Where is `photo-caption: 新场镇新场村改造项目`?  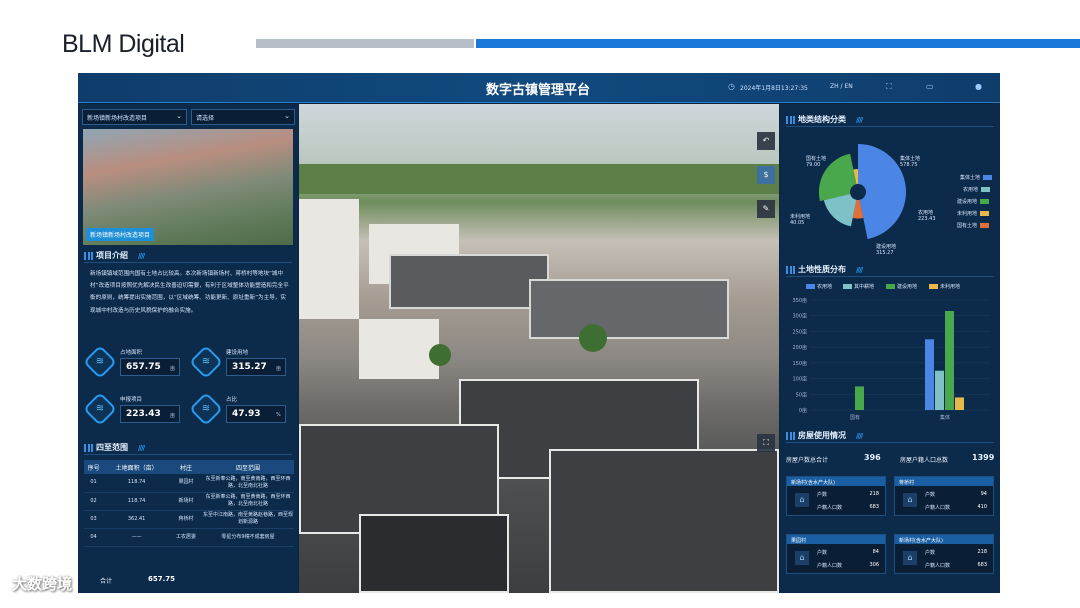
photo-caption: 新场镇新场村改造项目 is located at coordinates (120, 234).